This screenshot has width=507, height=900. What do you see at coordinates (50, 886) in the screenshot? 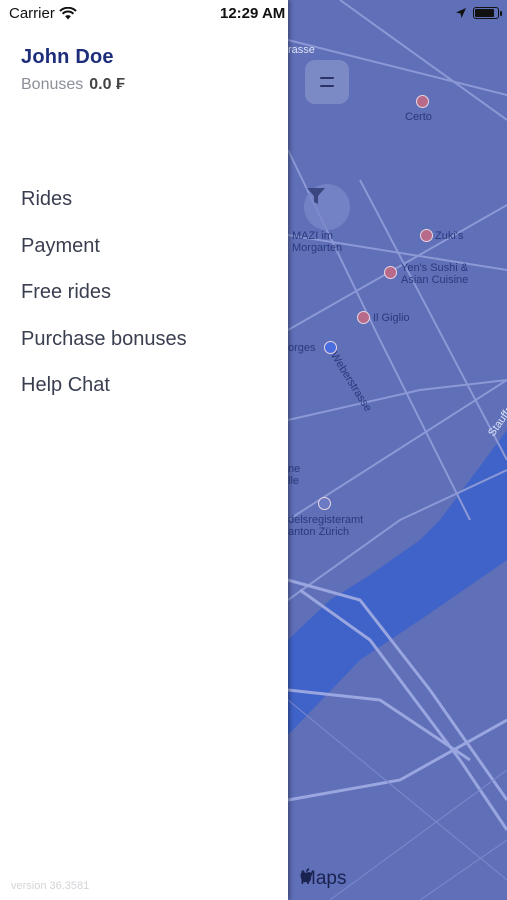
I see `app-version: version 36.3581` at bounding box center [50, 886].